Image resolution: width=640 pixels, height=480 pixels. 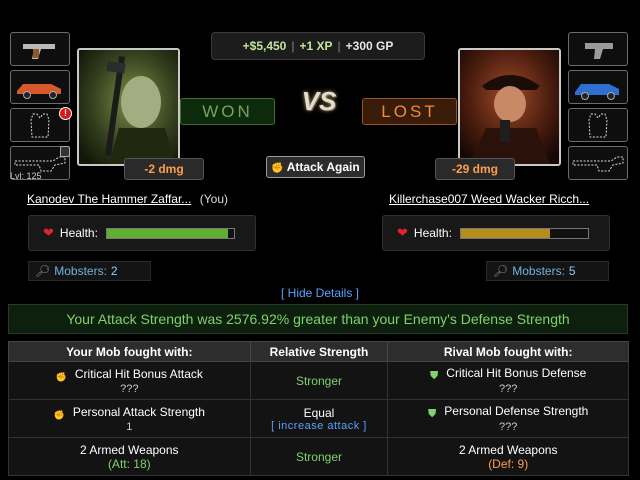 I want to click on item-name: Critical Hit Bonus Defense, so click(x=516, y=373).